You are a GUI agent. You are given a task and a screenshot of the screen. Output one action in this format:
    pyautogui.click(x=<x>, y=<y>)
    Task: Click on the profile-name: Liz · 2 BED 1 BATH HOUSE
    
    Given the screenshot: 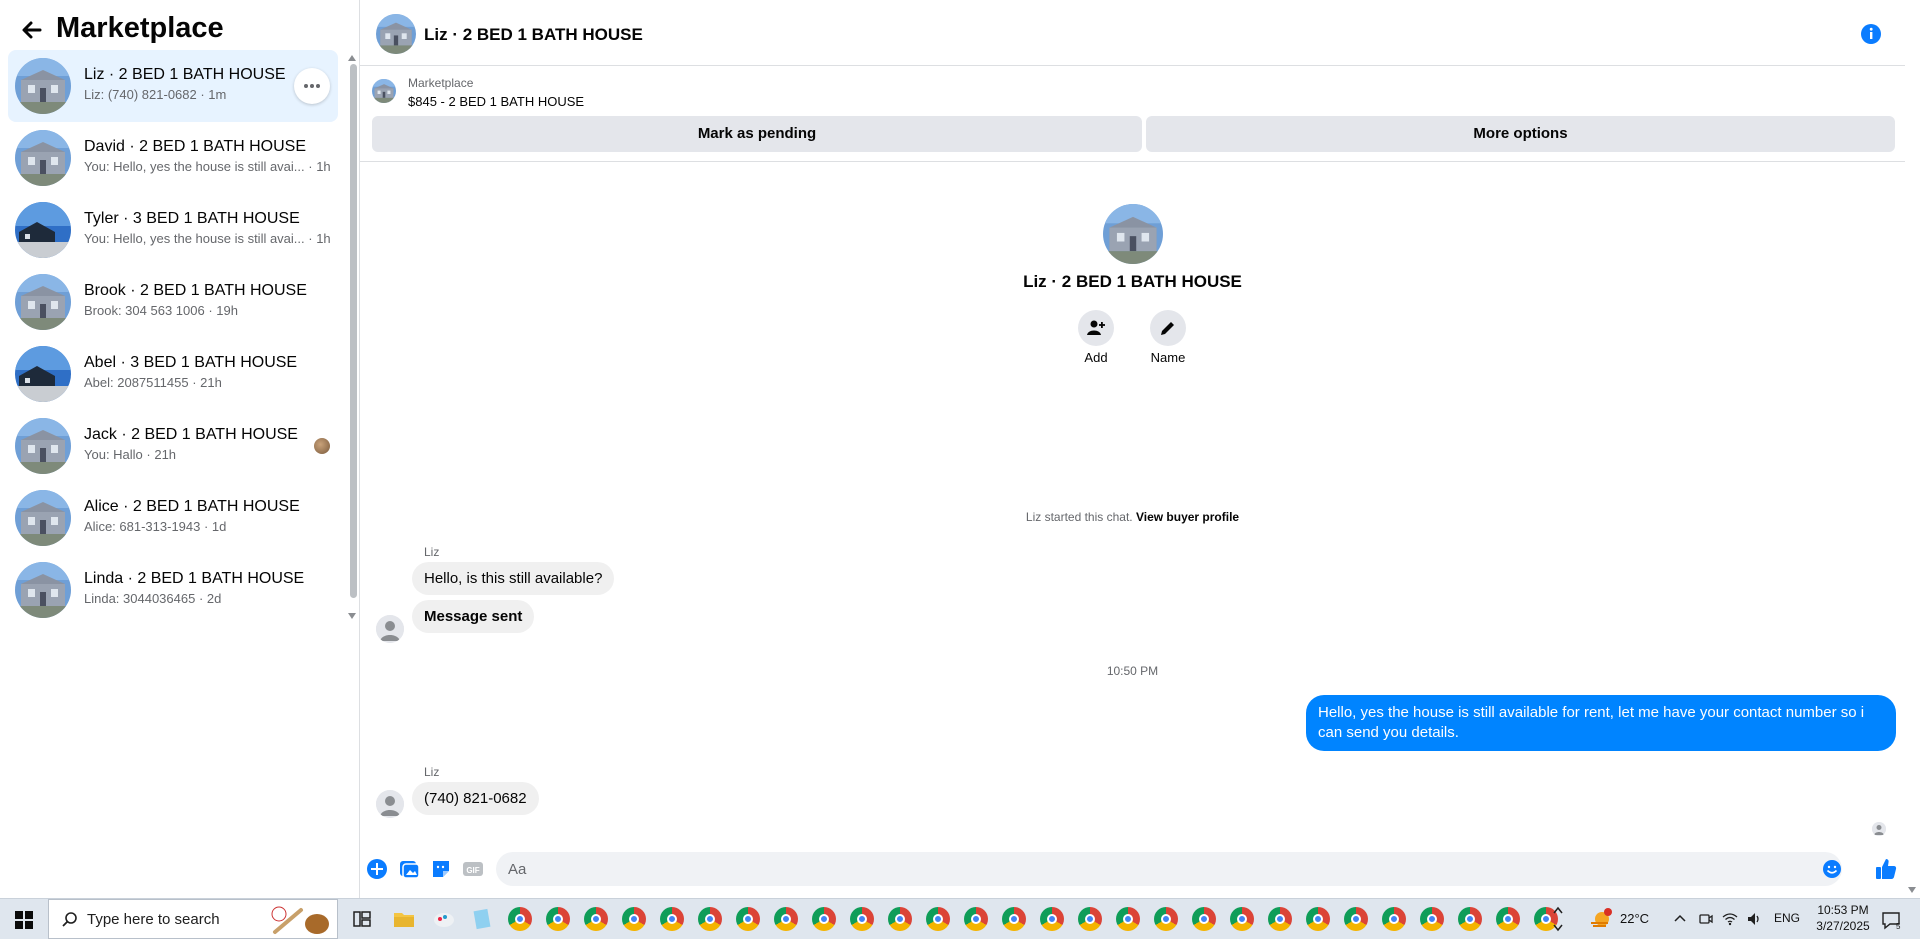 What is the action you would take?
    pyautogui.click(x=1132, y=281)
    